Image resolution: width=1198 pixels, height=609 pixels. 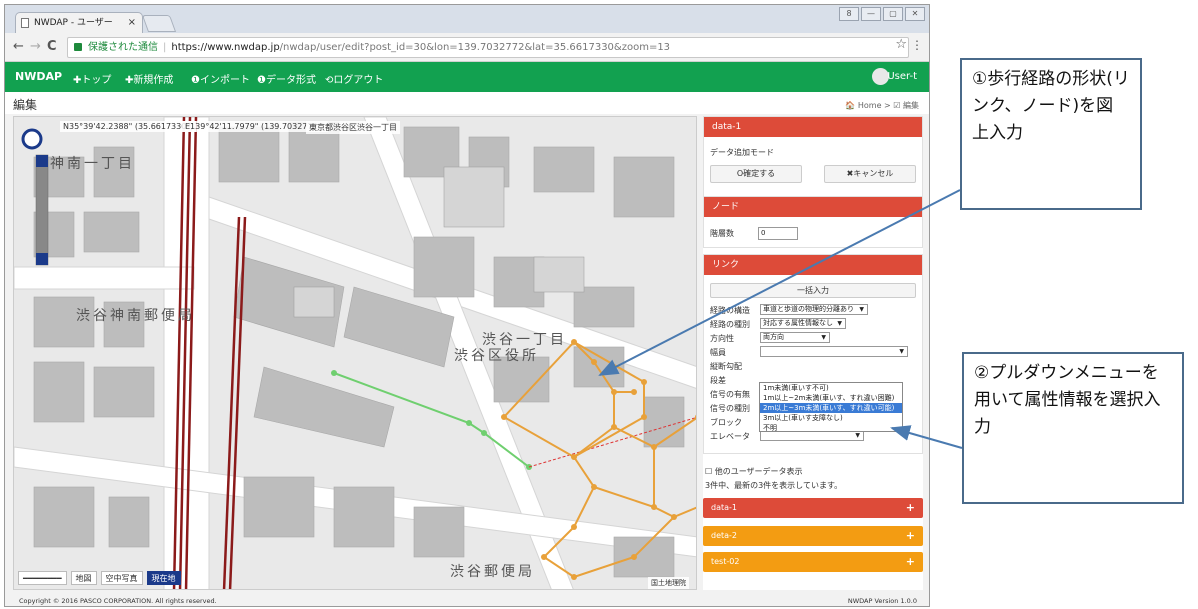 I want to click on collapsed-panel-deta2: deta-2 +, so click(x=813, y=536).